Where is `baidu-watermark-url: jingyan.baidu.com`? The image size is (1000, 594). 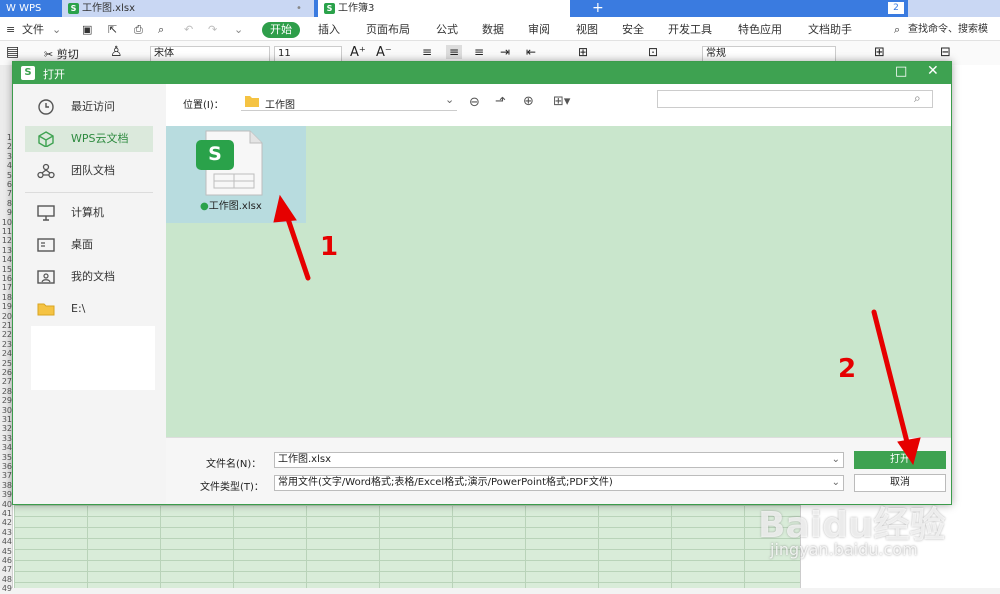 baidu-watermark-url: jingyan.baidu.com is located at coordinates (844, 549).